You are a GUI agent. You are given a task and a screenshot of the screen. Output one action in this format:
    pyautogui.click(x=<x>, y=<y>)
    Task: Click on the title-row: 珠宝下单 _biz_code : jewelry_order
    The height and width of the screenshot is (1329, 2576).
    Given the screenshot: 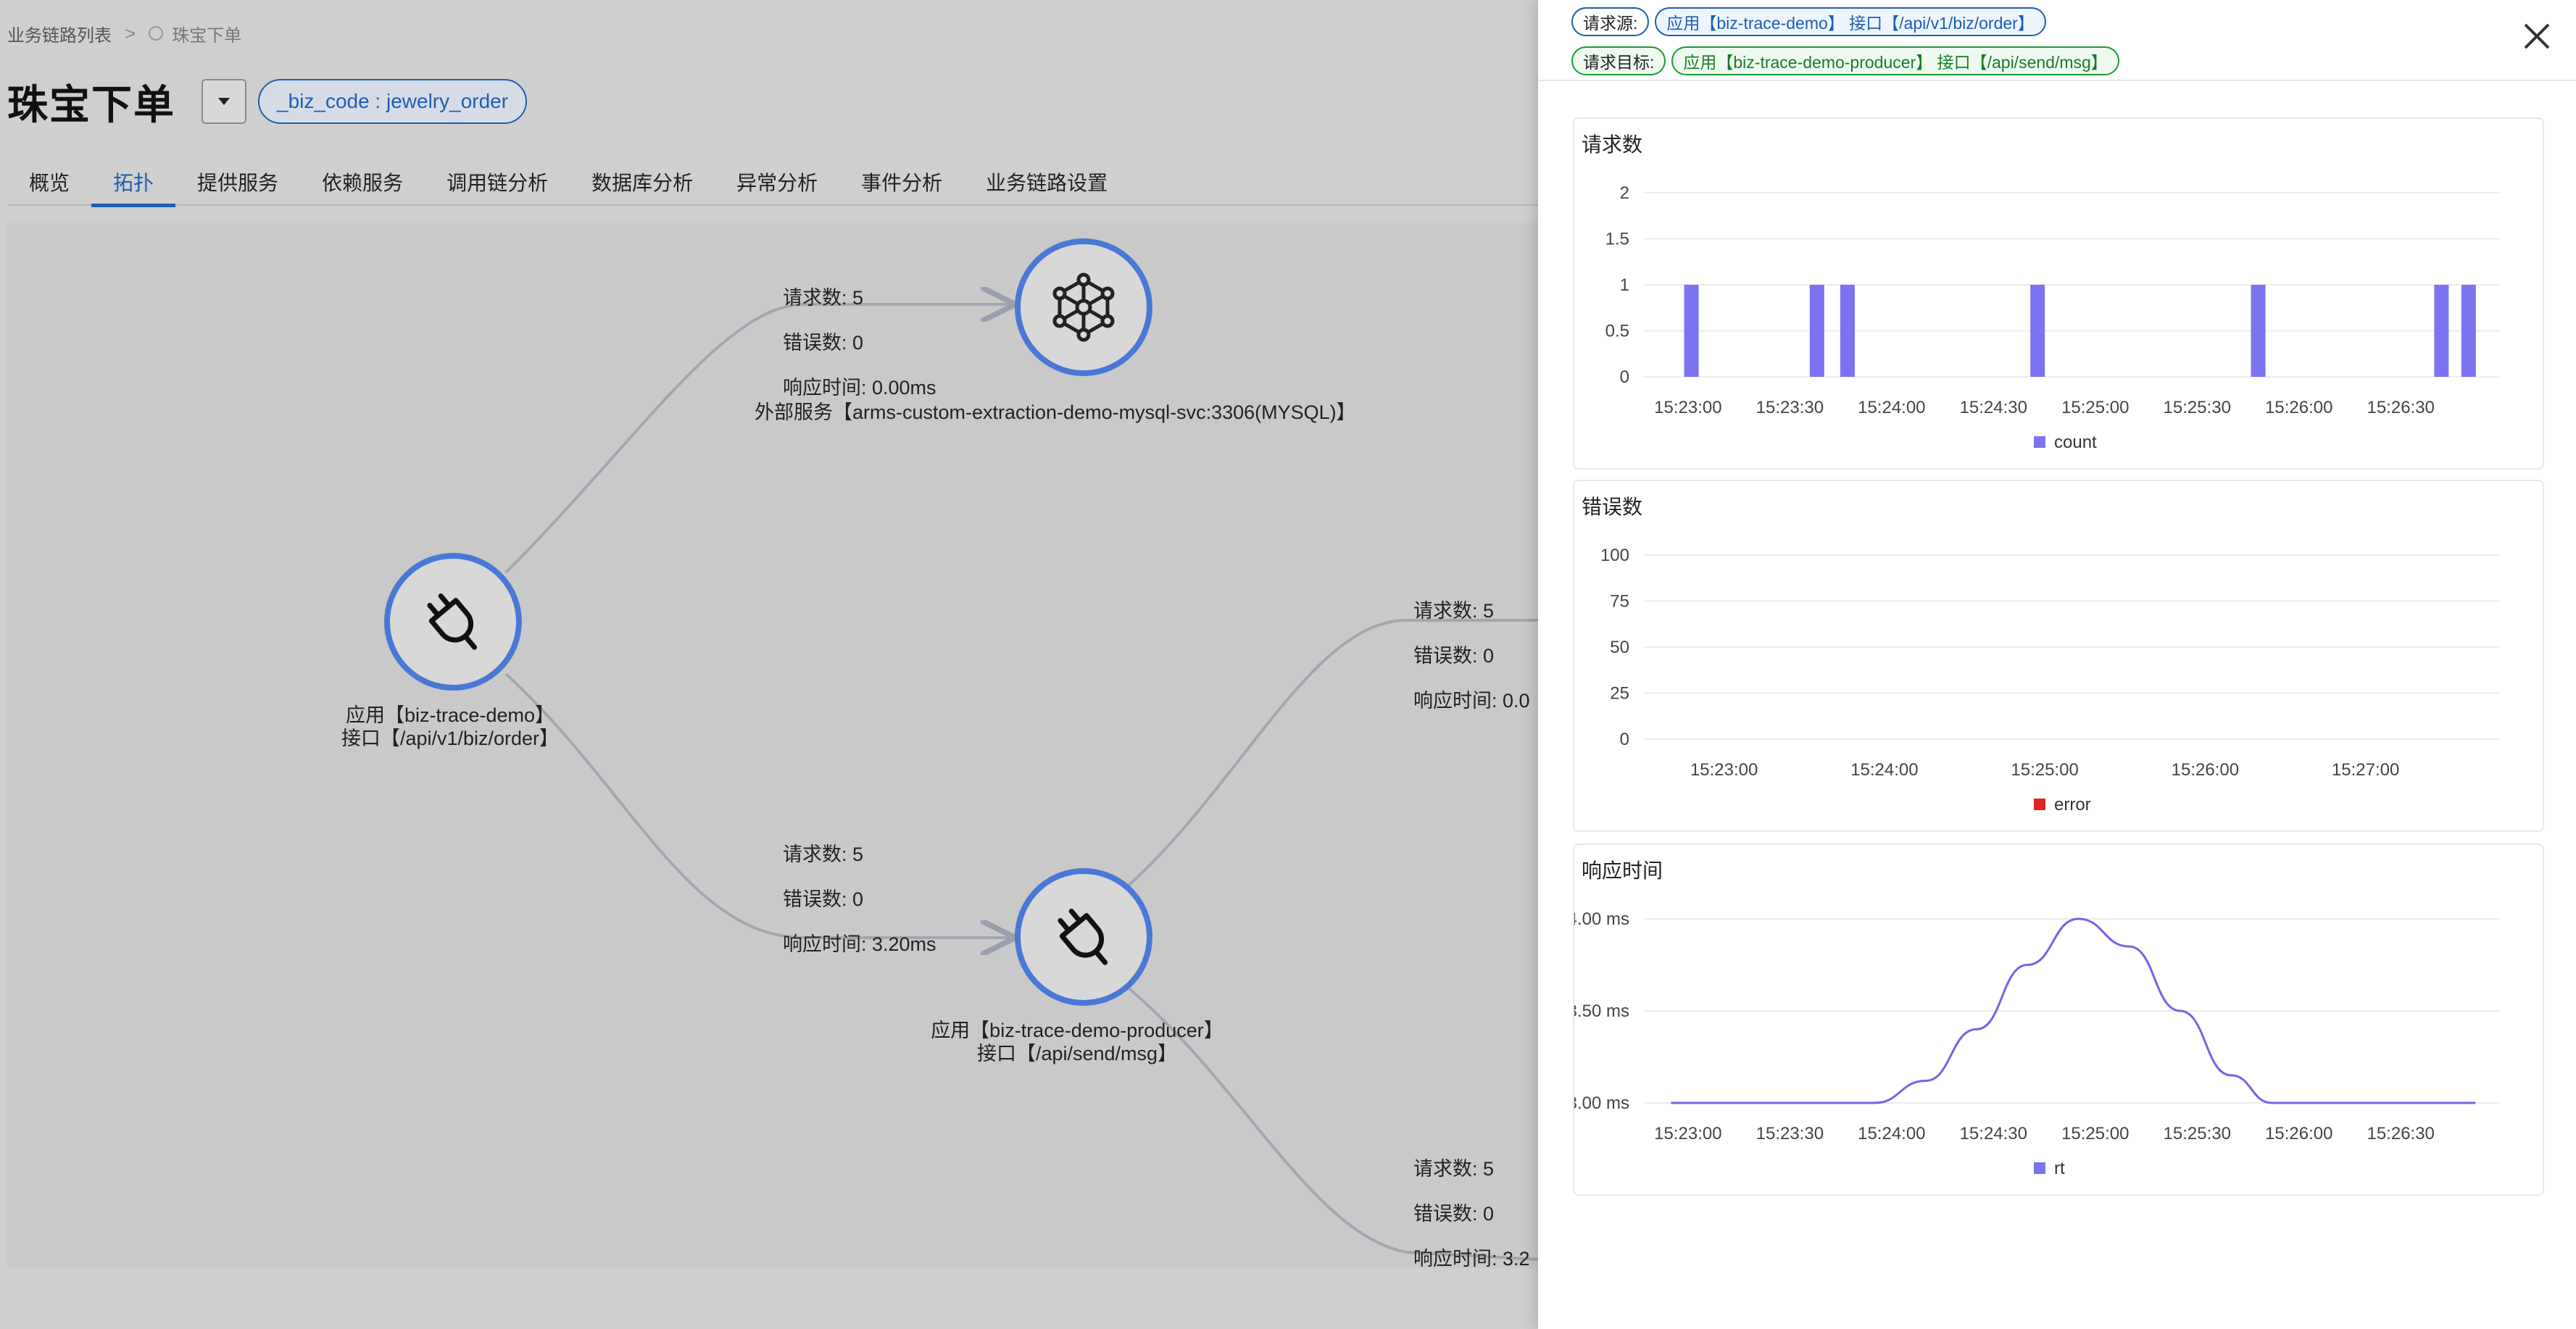 What is the action you would take?
    pyautogui.click(x=267, y=101)
    